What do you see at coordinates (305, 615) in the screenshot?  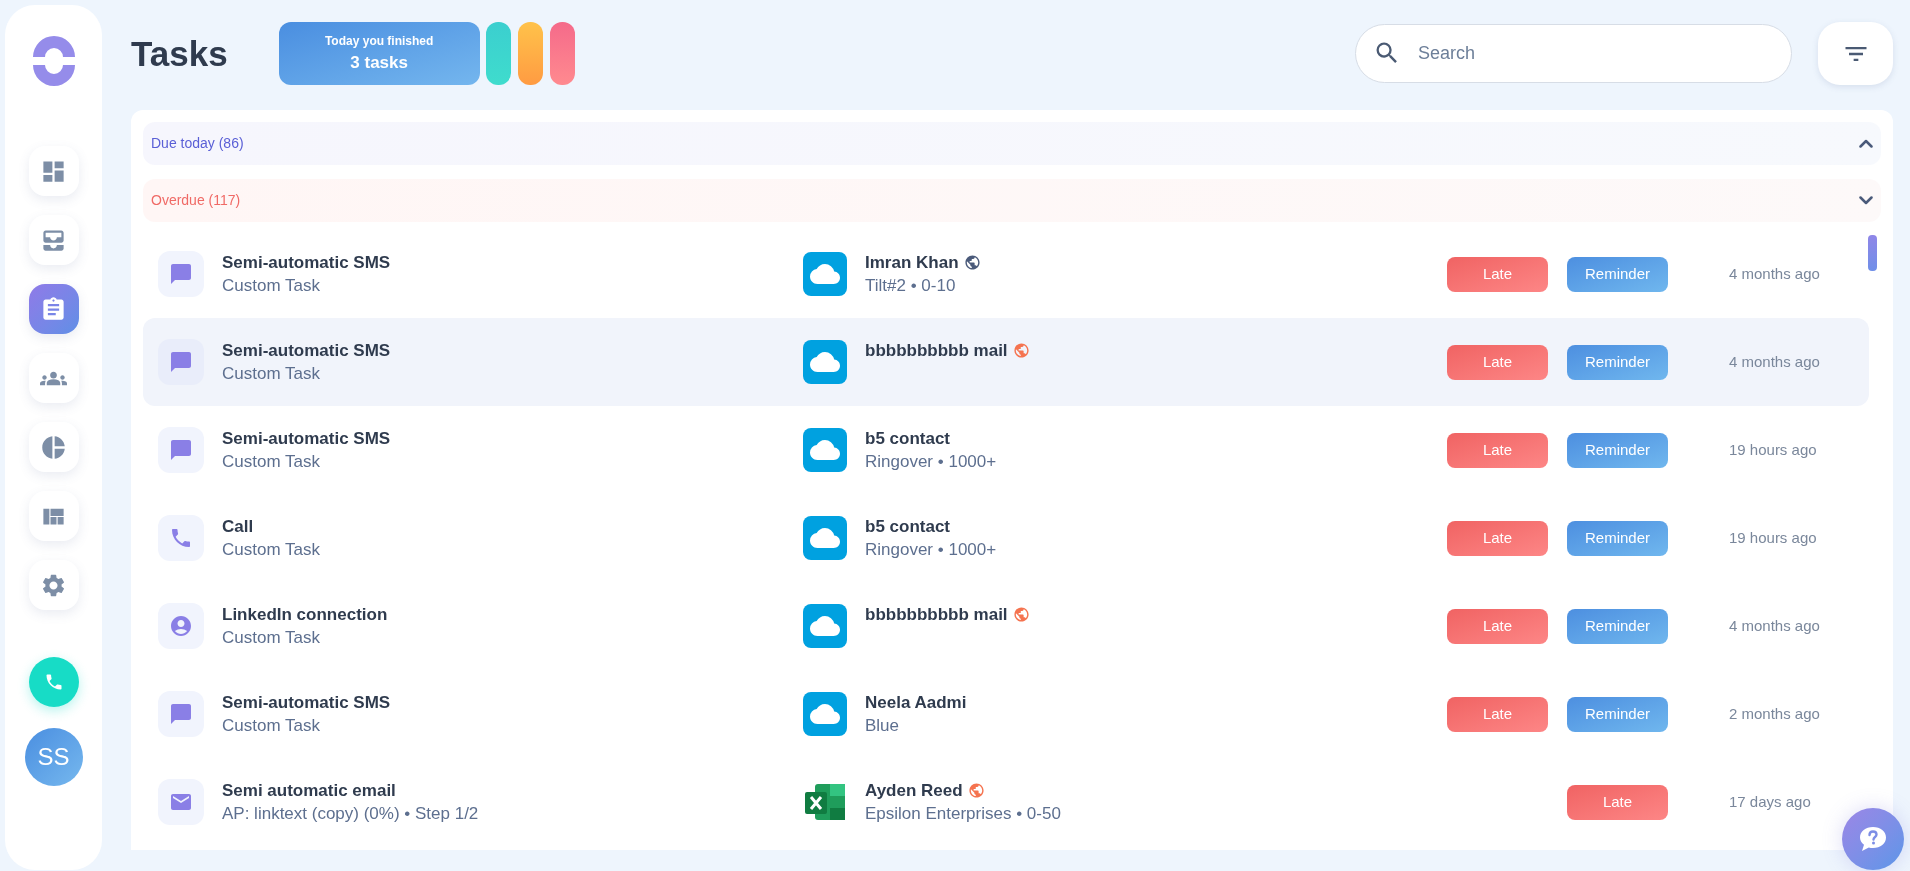 I see `task-title: LinkedIn connection` at bounding box center [305, 615].